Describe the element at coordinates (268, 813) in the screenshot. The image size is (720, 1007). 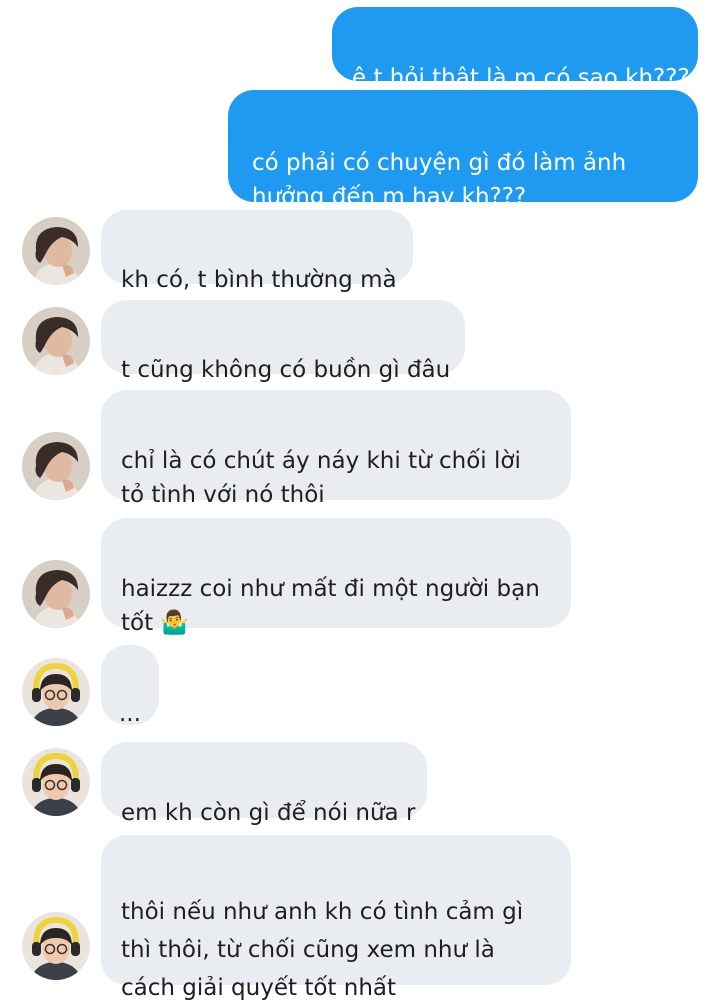
I see `message-text: em kh còn gì để nói nữa r` at that location.